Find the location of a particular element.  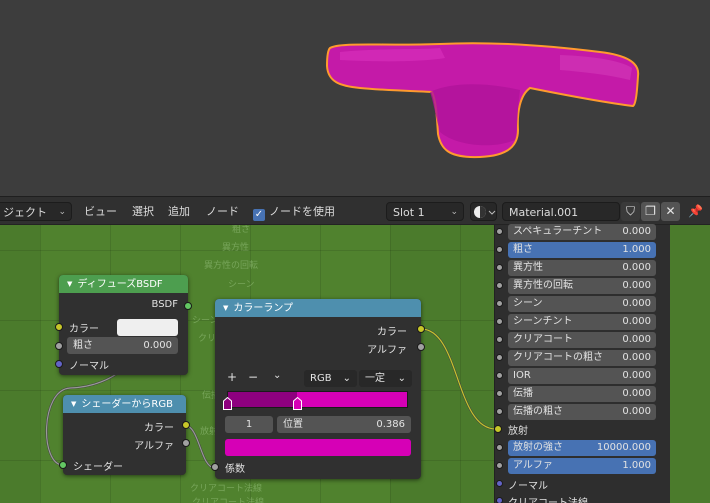

alpha-field: アルファ 1.000 is located at coordinates (582, 466).